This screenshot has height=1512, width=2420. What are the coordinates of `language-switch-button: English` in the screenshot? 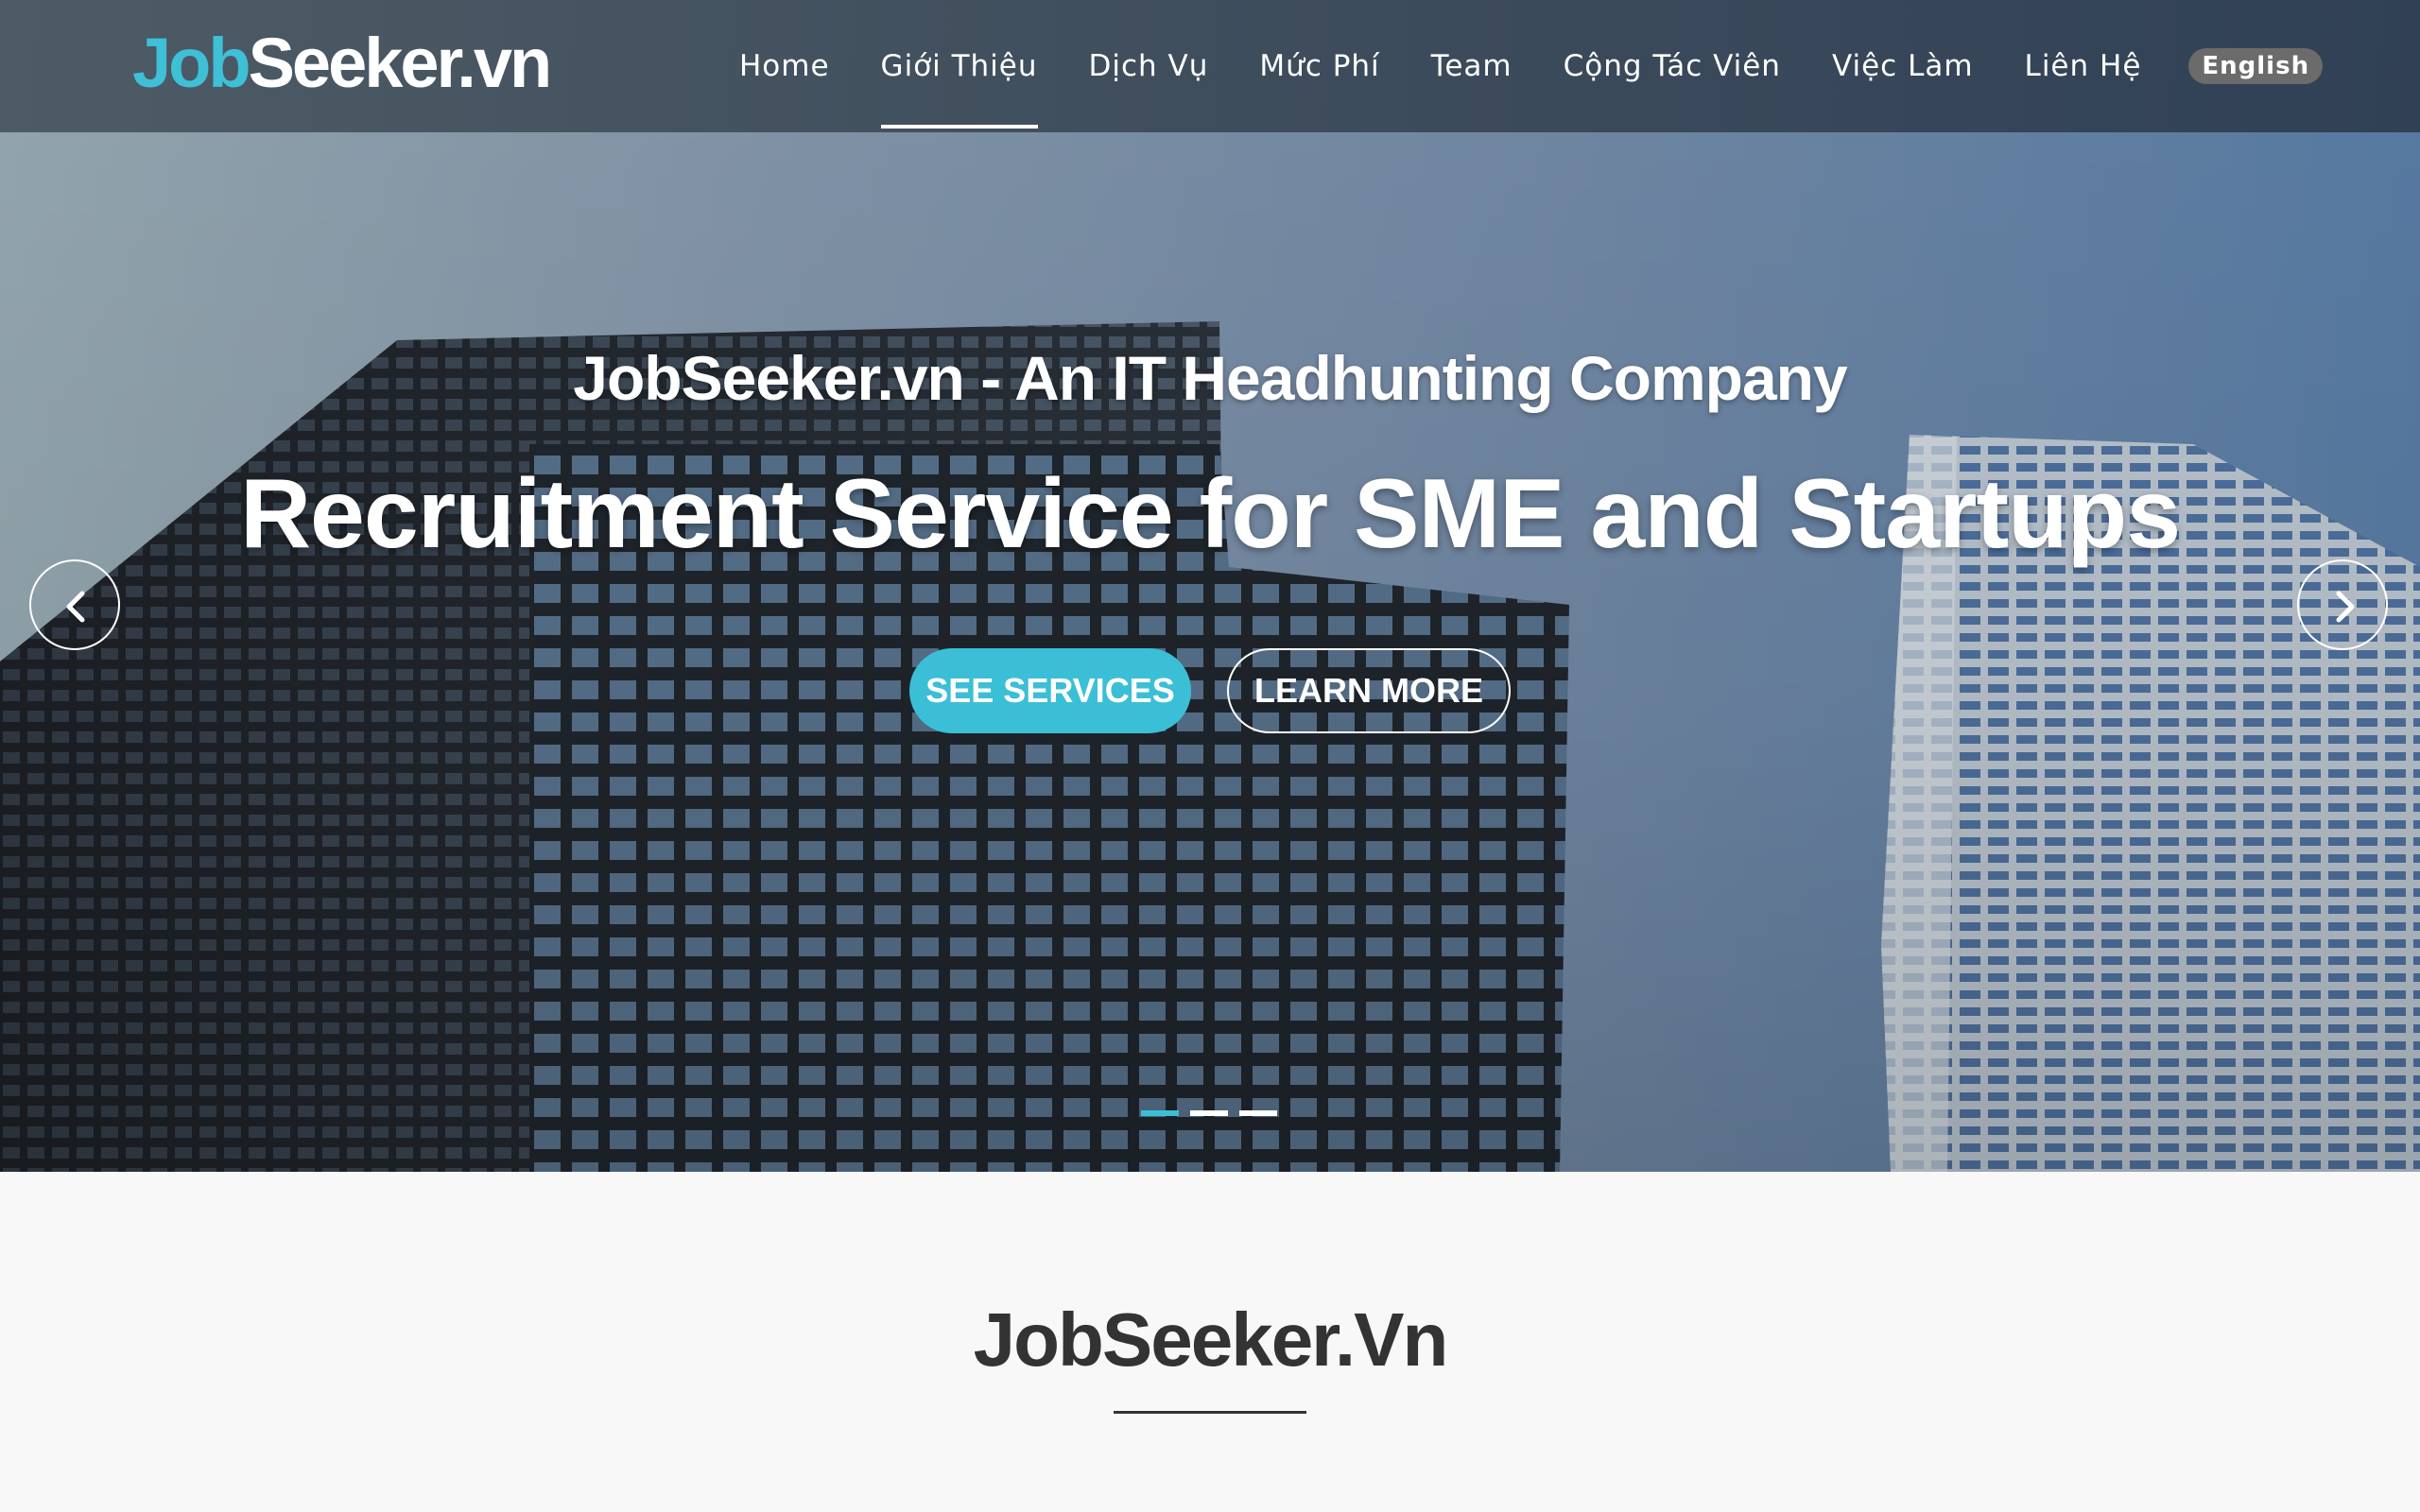 It's located at (2256, 66).